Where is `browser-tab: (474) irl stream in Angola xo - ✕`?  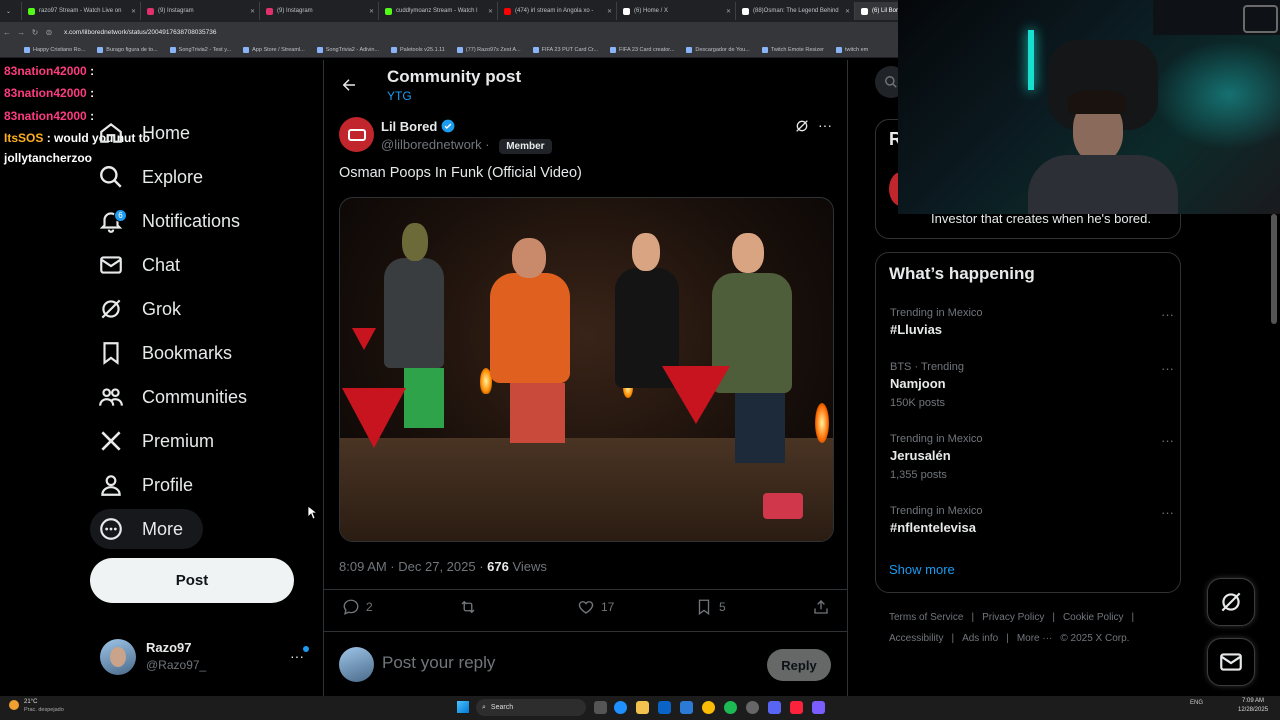
browser-tab: (474) irl stream in Angola xo - ✕ is located at coordinates (557, 11).